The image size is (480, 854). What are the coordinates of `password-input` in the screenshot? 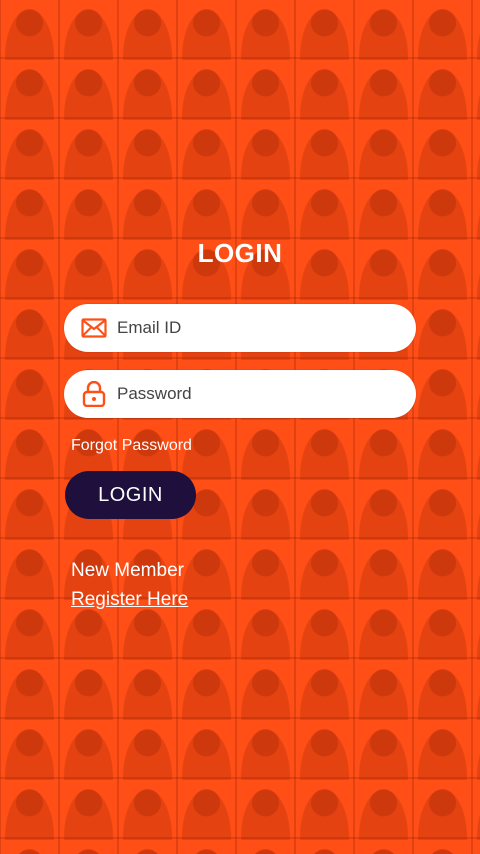 It's located at (257, 394).